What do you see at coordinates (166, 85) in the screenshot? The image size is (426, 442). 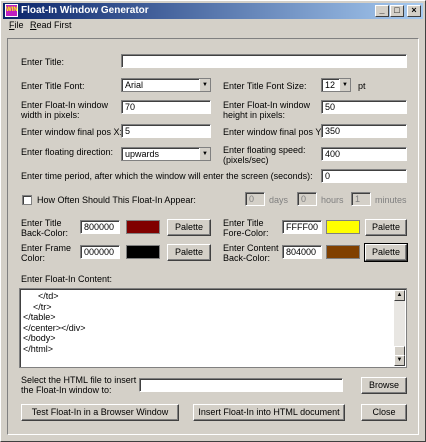 I see `title-font-select: Arial ▼` at bounding box center [166, 85].